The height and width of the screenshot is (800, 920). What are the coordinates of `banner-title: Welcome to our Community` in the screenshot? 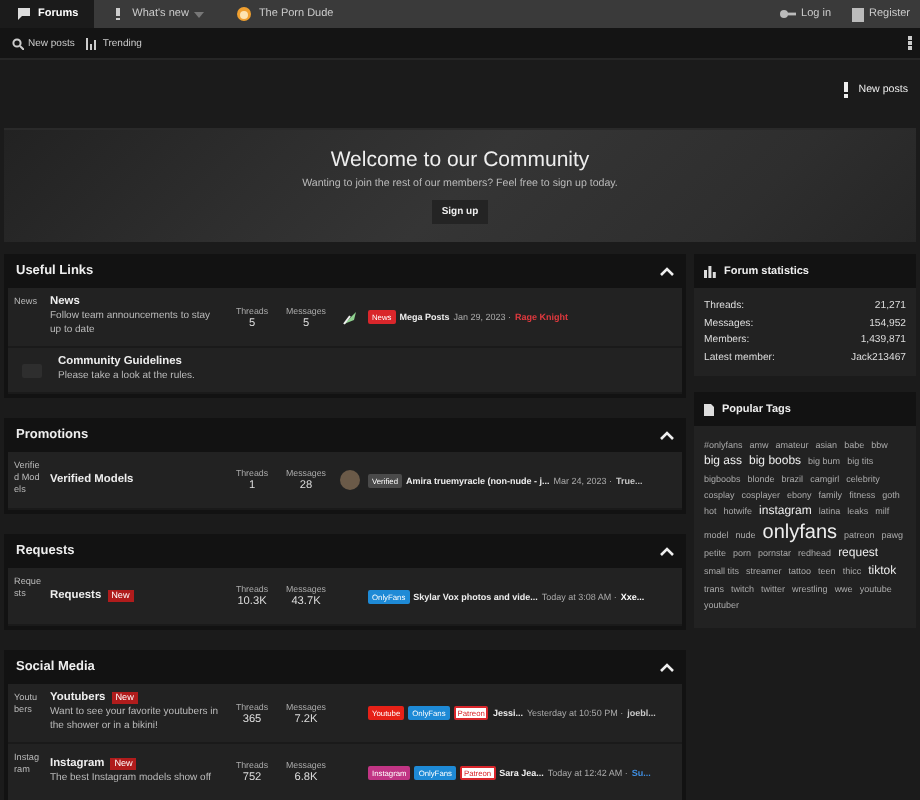 It's located at (460, 160).